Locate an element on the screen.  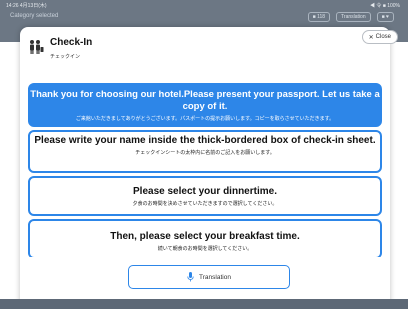
translation-tab: Translation is located at coordinates (353, 17).